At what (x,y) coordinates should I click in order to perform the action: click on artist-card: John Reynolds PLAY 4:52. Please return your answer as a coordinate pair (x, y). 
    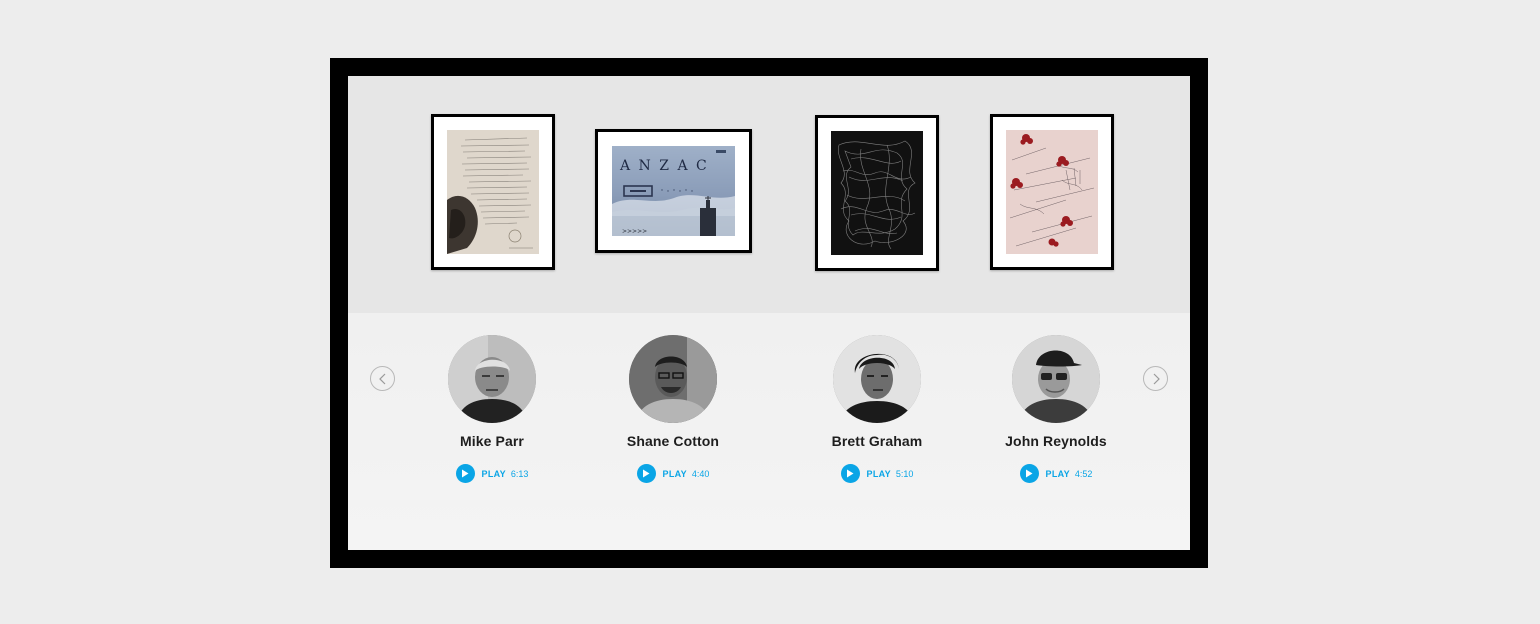
    Looking at the image, I should click on (1056, 409).